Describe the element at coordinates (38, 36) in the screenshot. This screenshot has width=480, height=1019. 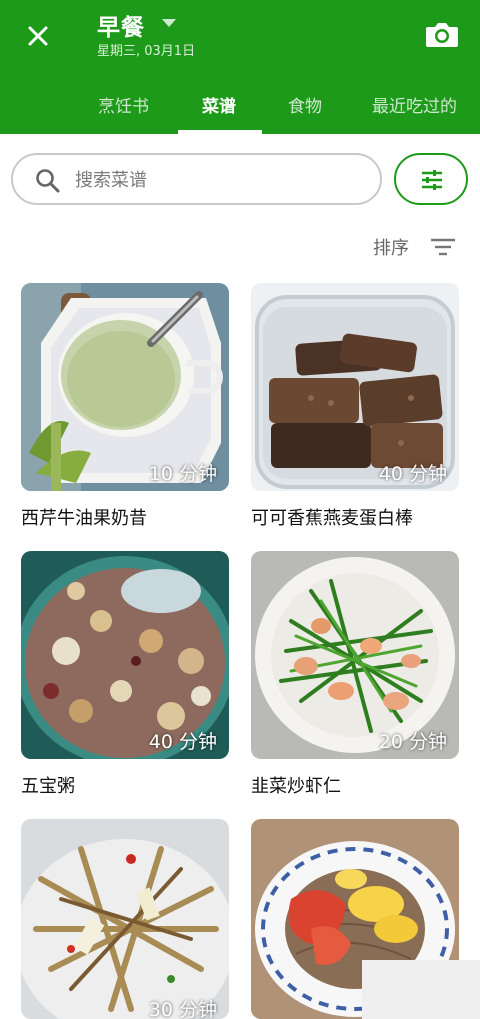
I see `close-icon` at that location.